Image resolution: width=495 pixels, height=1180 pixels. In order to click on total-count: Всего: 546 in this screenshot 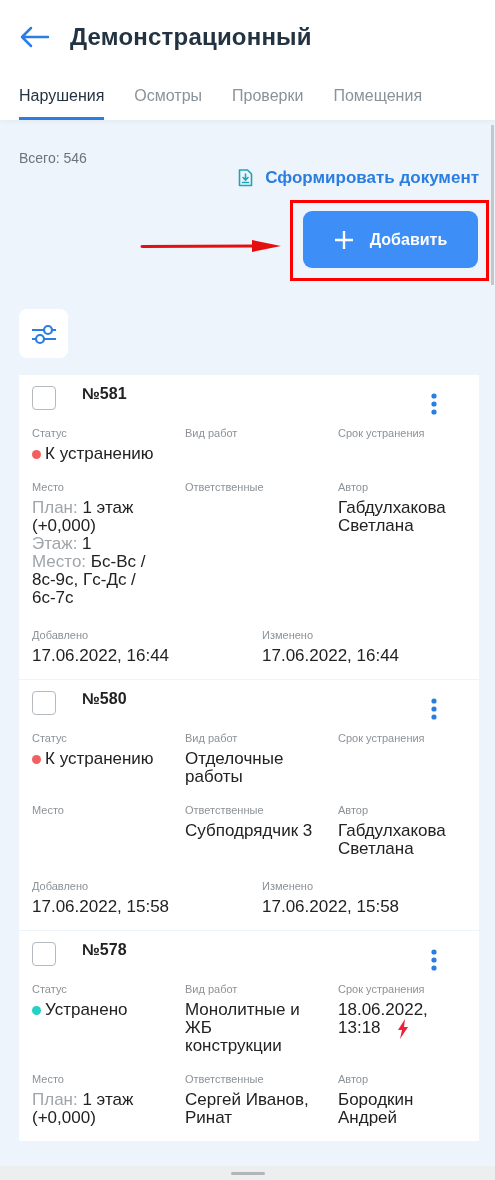, I will do `click(53, 158)`.